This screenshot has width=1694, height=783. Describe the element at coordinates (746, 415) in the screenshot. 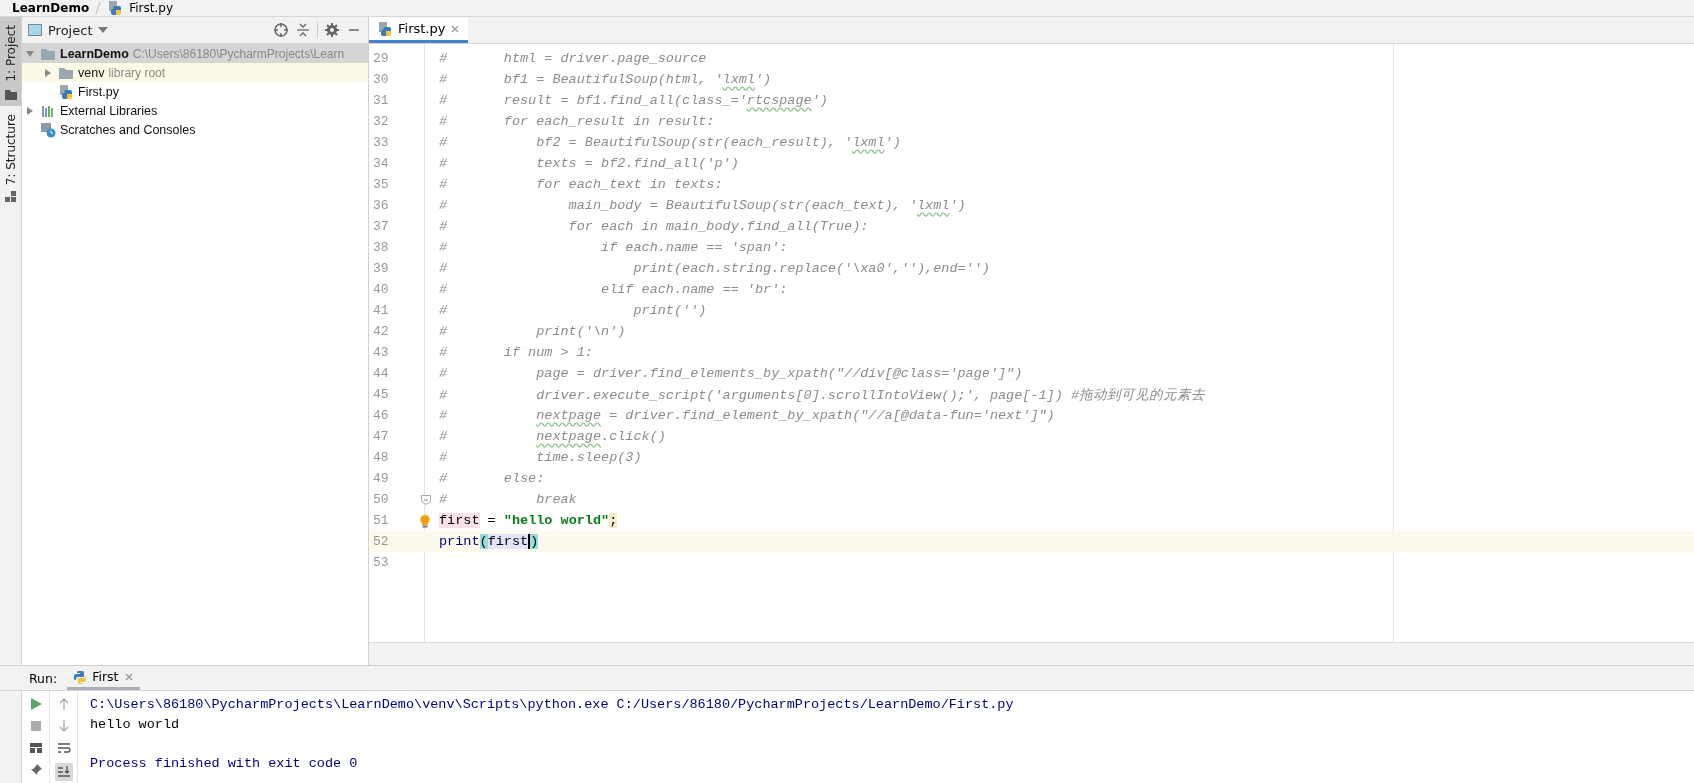

I see `code-line: # nextpage = driver.find_element_by_xpath("//a[@data-fun='next']")` at that location.